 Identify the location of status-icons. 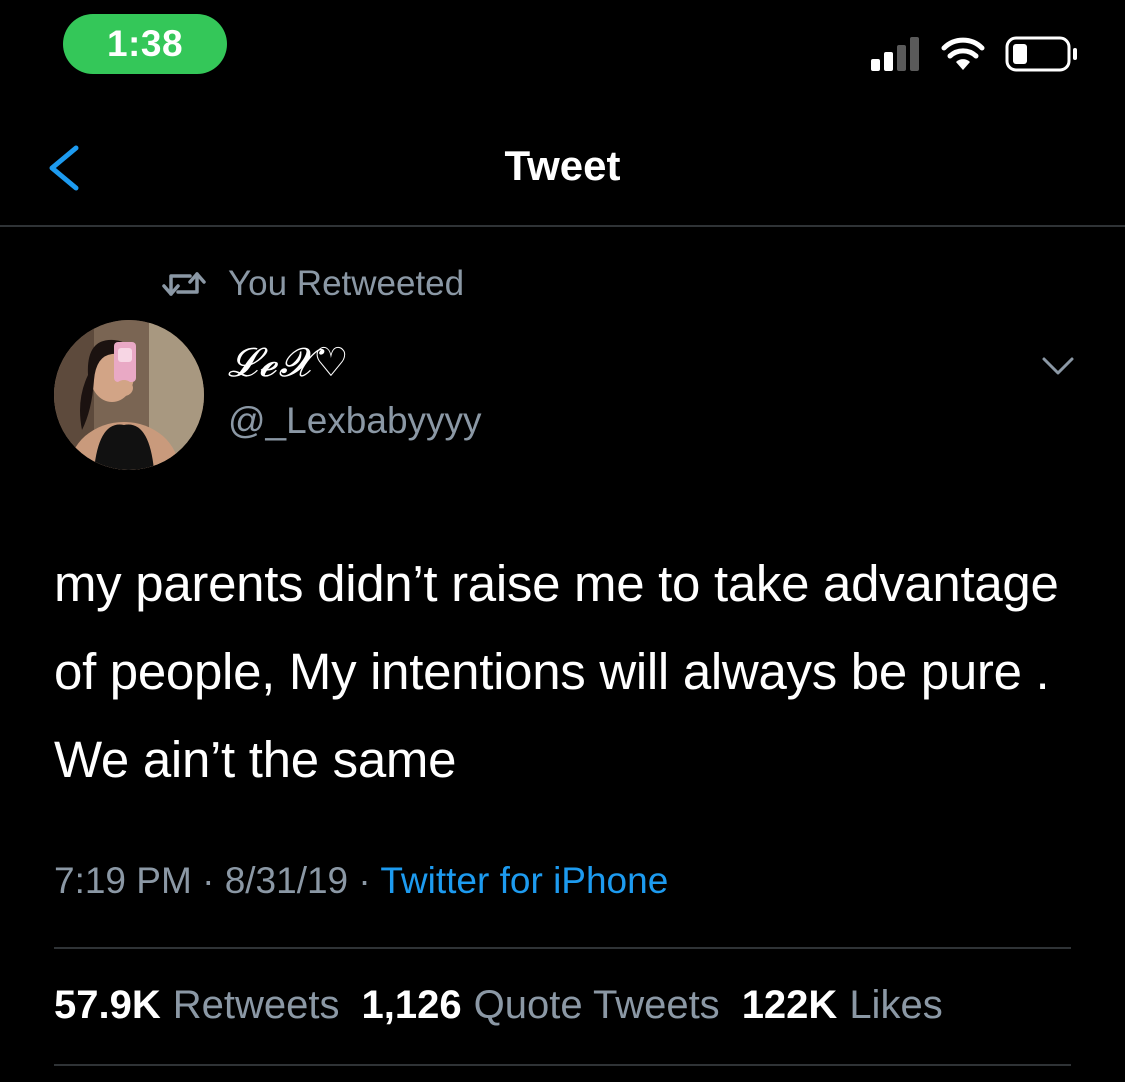
(975, 54).